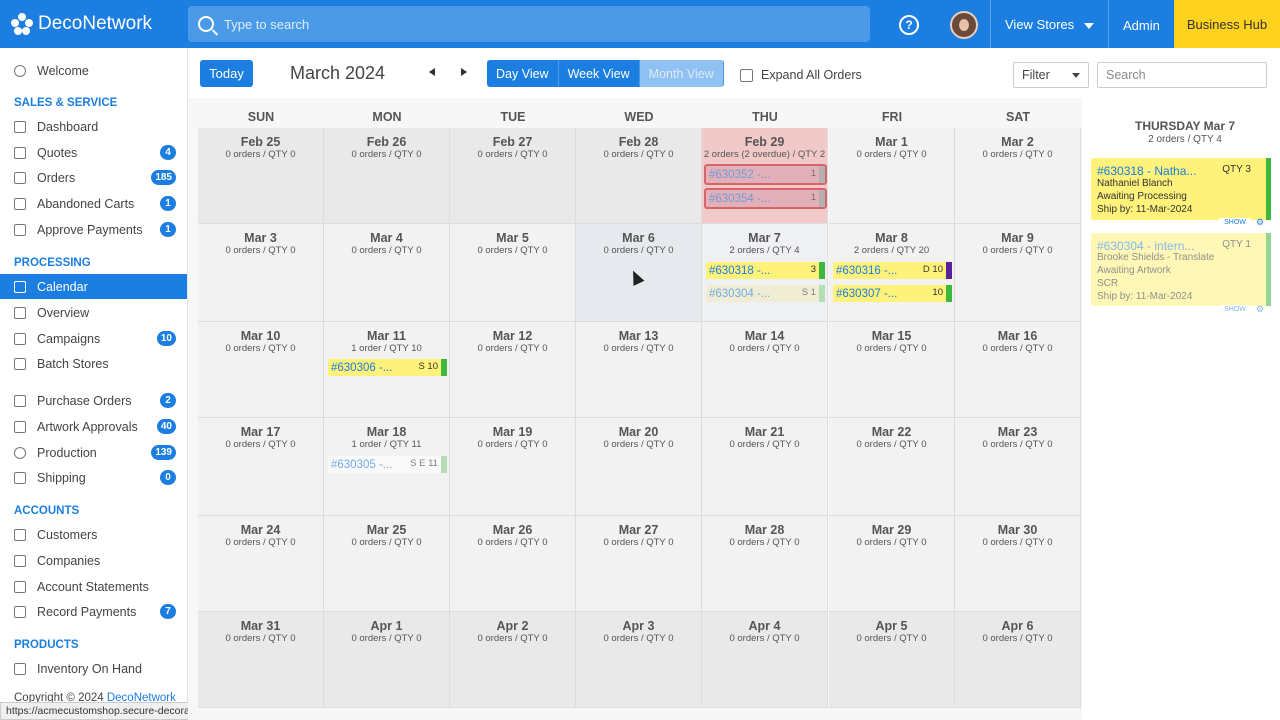 The height and width of the screenshot is (720, 1280). Describe the element at coordinates (1018, 273) in the screenshot. I see `calendar-day-cell: Mar 90 orders / QTY 0` at that location.